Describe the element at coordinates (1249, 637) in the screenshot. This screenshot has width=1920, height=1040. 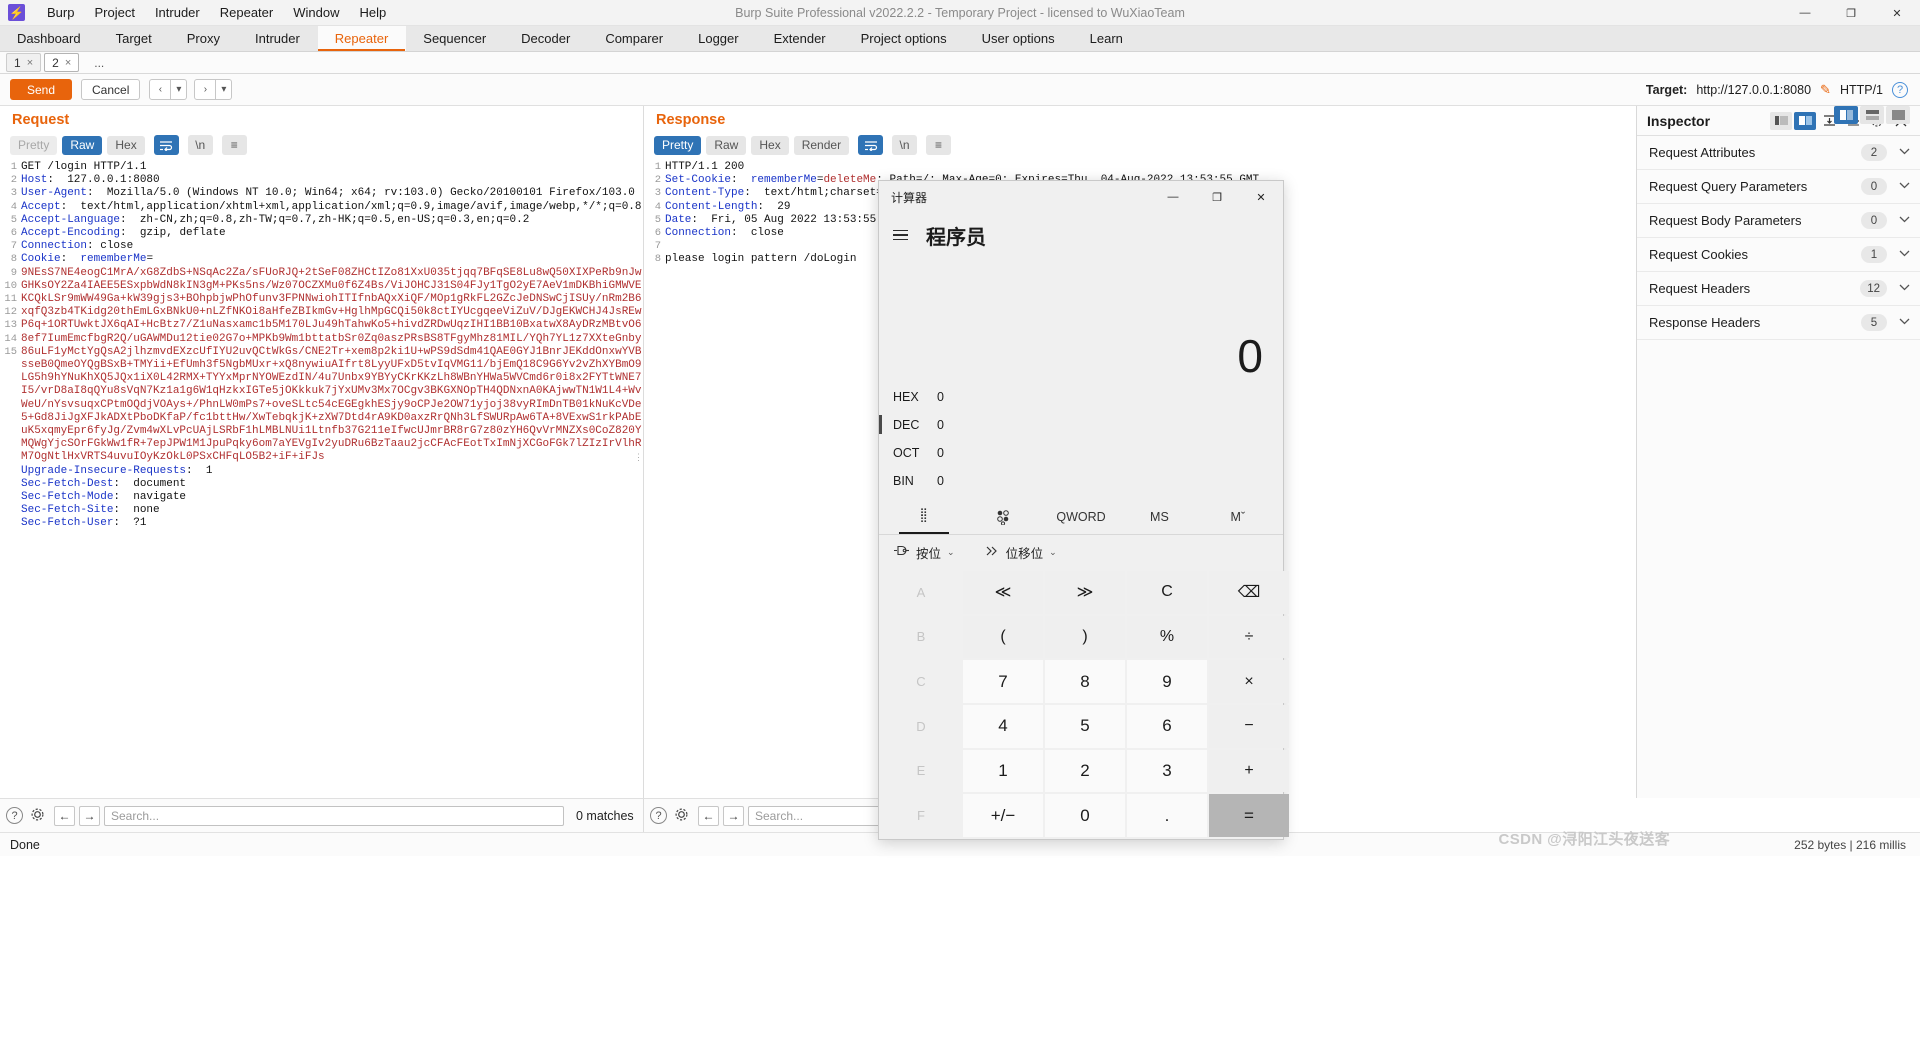
I see `calculator-key-sym9: ÷` at that location.